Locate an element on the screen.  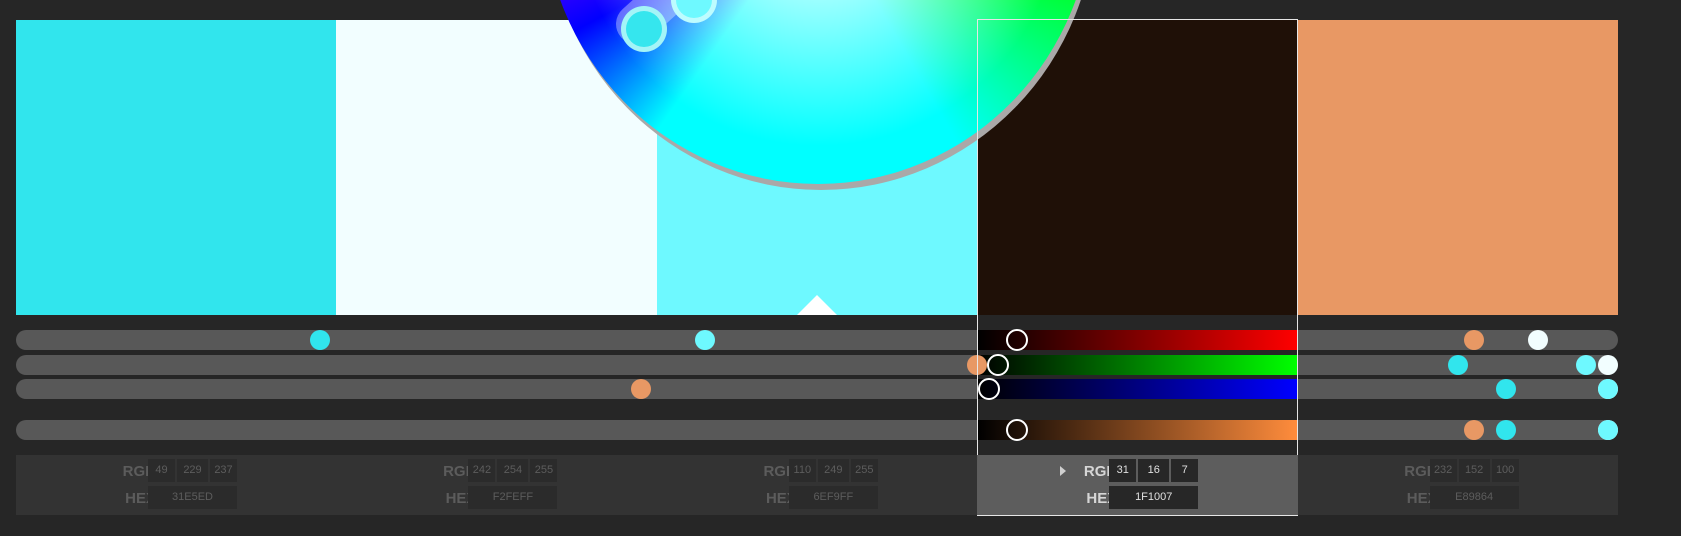
hex-value: 31E5ED is located at coordinates (192, 497).